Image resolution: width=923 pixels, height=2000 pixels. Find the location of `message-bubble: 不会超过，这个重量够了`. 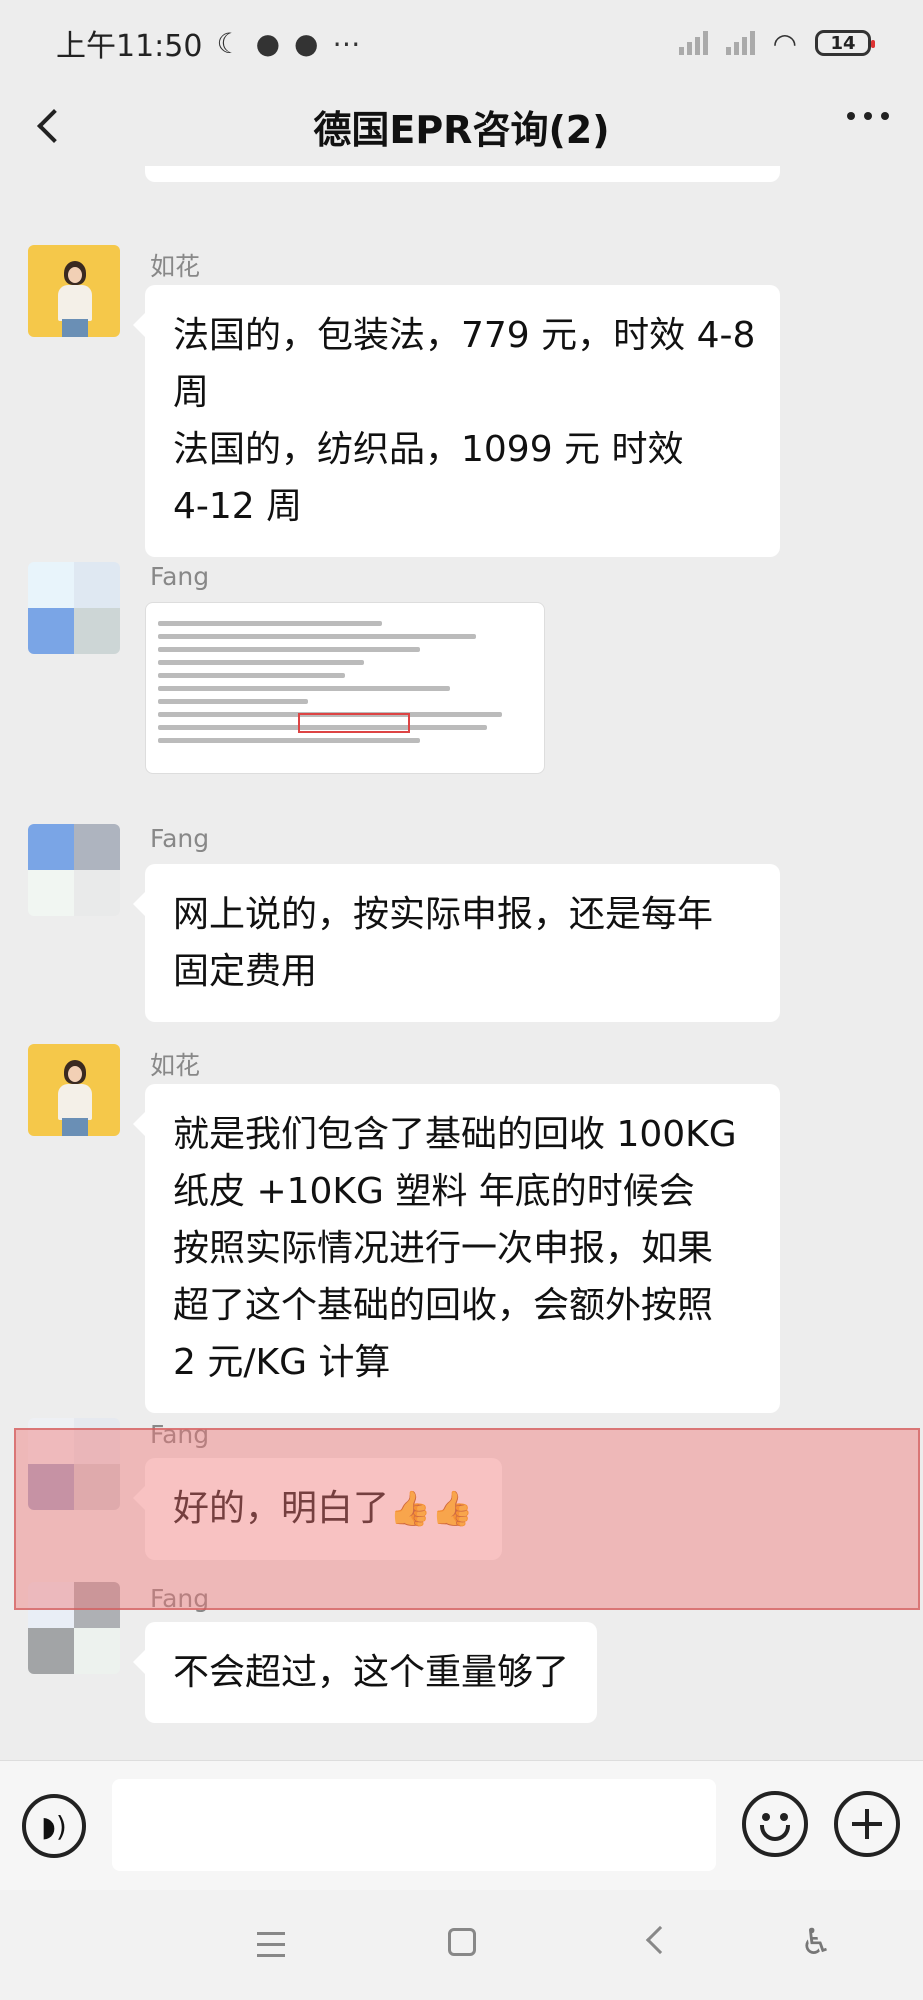

message-bubble: 不会超过，这个重量够了 is located at coordinates (365, 1672).